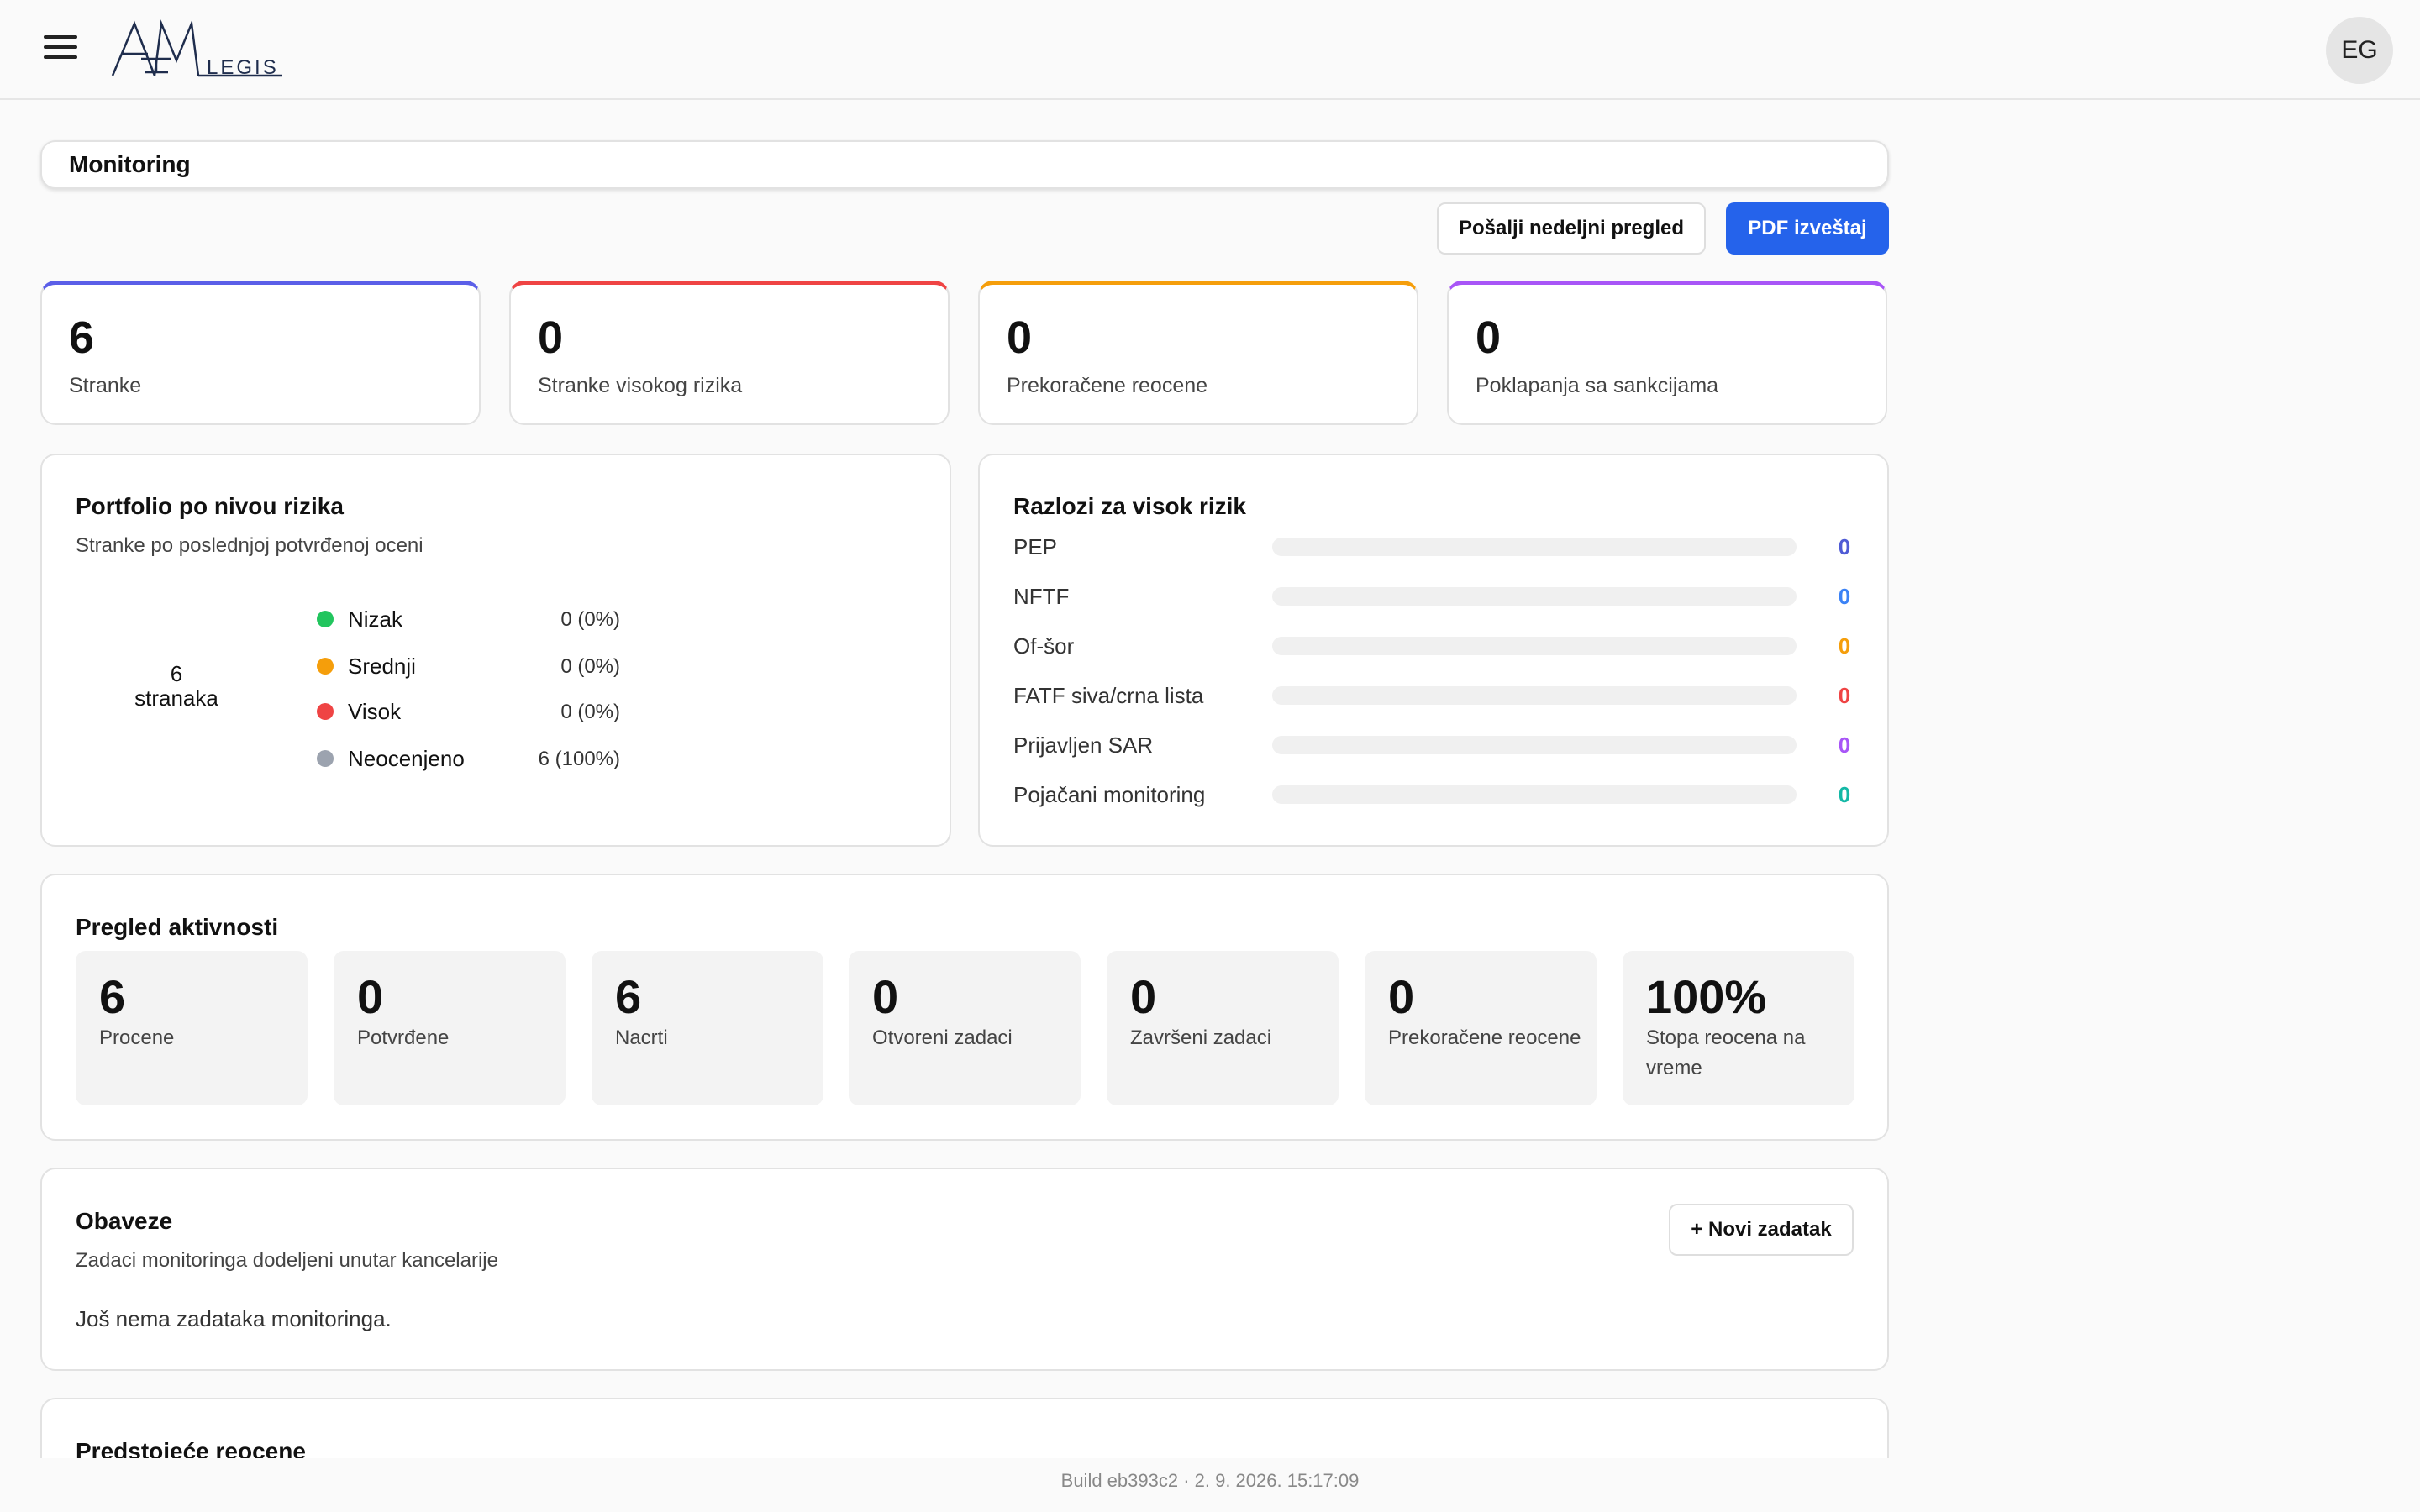 This screenshot has width=2420, height=1512. I want to click on activity-card-on-time-rate: 100% Stopa reocena na vreme, so click(1739, 1028).